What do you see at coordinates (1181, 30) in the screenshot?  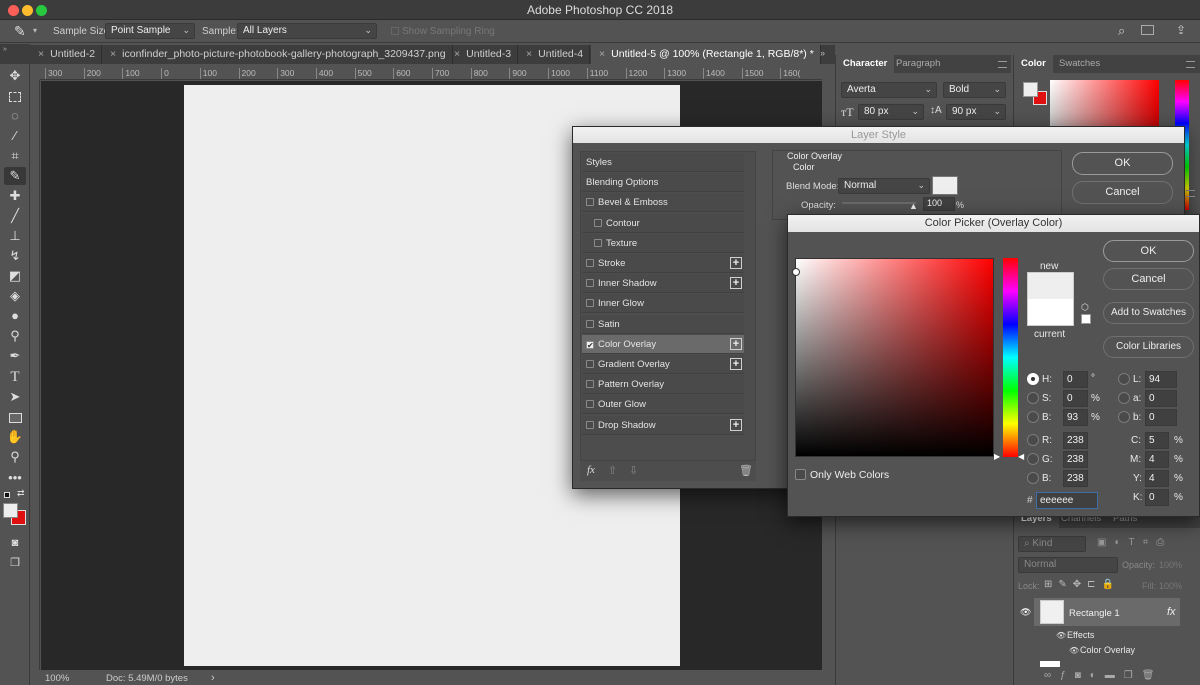 I see `share-icon: ⇪` at bounding box center [1181, 30].